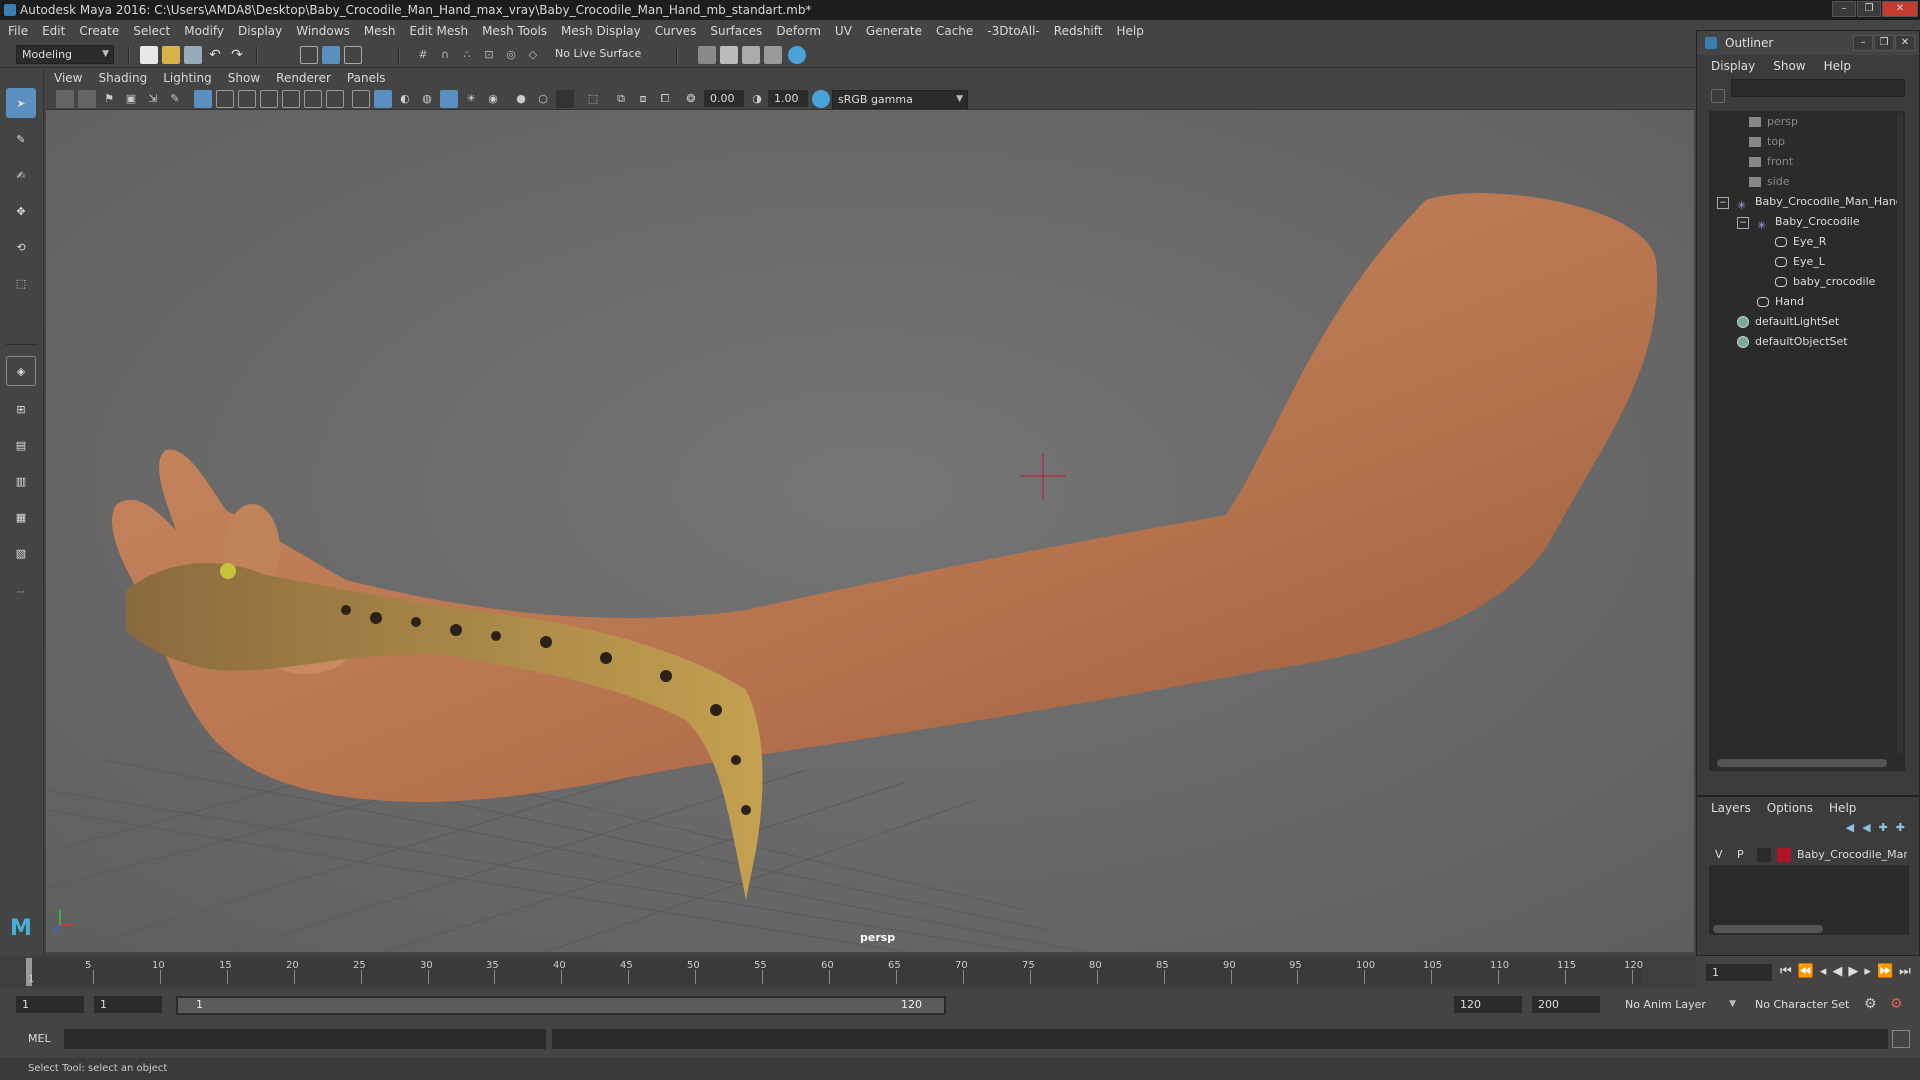  Describe the element at coordinates (21, 481) in the screenshot. I see `persp-graph-layout-icon: ▥` at that location.